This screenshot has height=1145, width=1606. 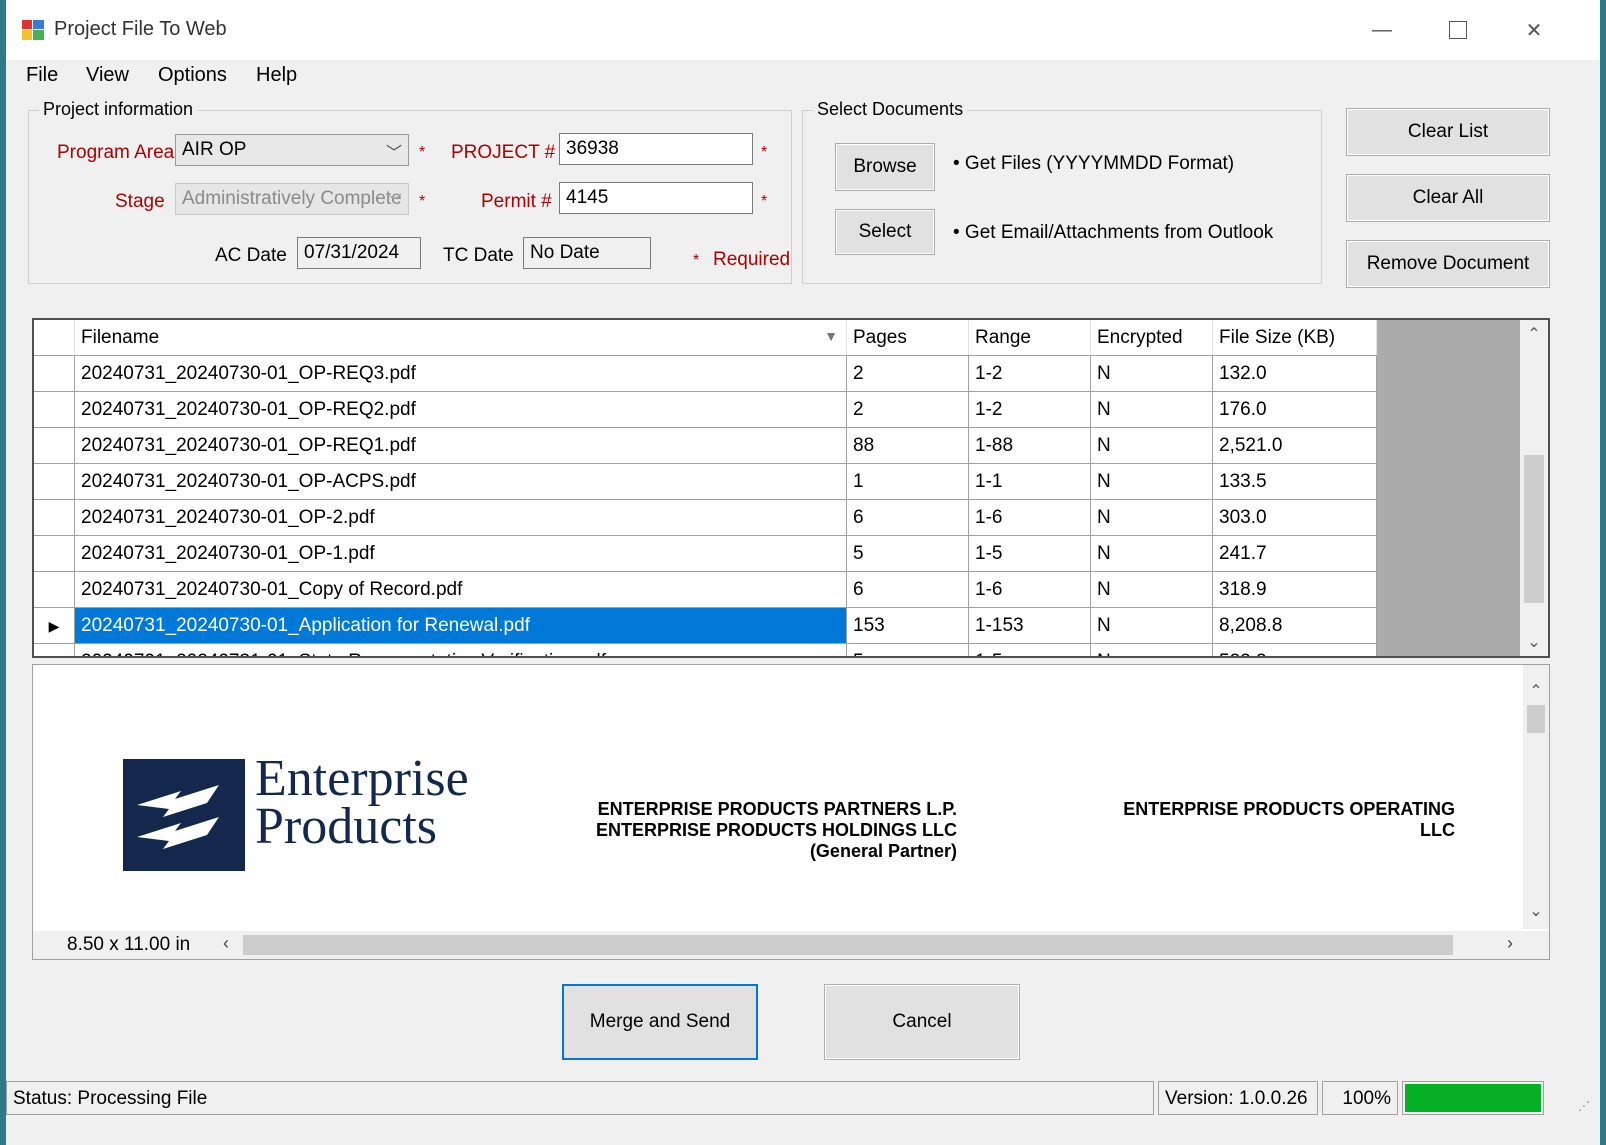 What do you see at coordinates (1294, 553) in the screenshot?
I see `file-size-cell: 241.7` at bounding box center [1294, 553].